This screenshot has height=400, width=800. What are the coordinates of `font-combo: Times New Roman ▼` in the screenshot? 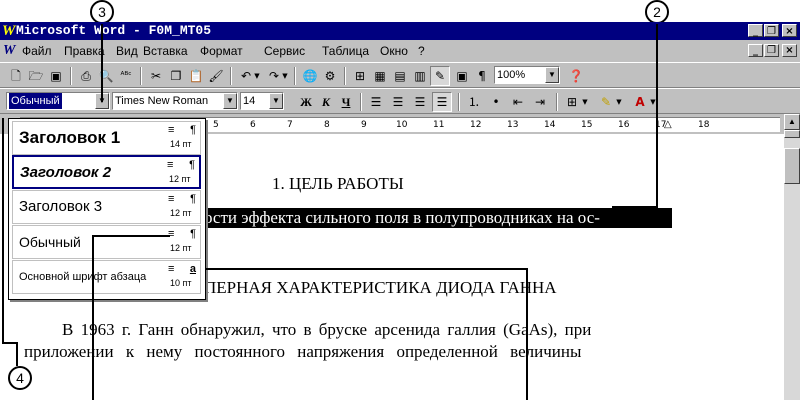 It's located at (175, 101).